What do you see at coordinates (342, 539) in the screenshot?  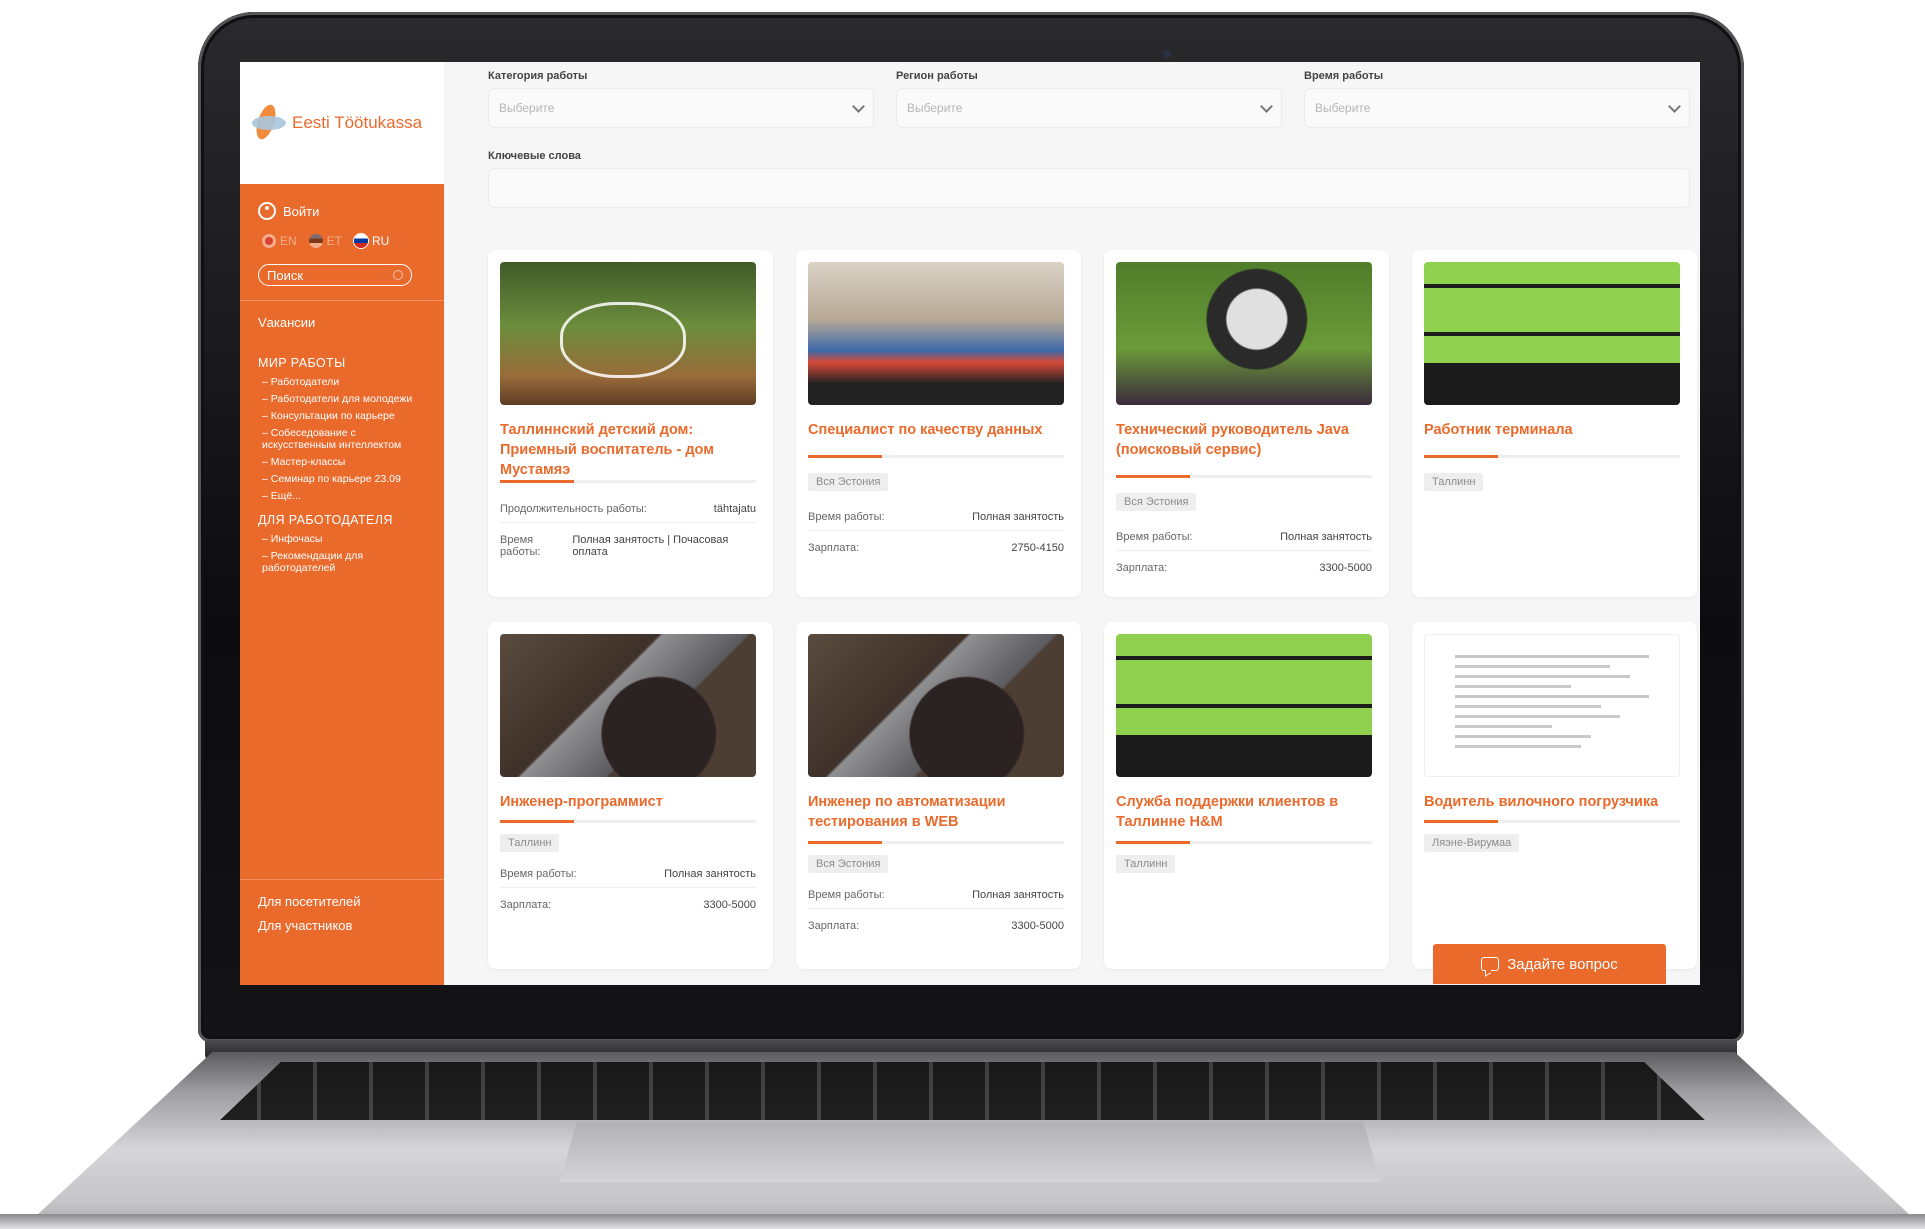 I see `sidebar-item-info-hours: – Инфочасы` at bounding box center [342, 539].